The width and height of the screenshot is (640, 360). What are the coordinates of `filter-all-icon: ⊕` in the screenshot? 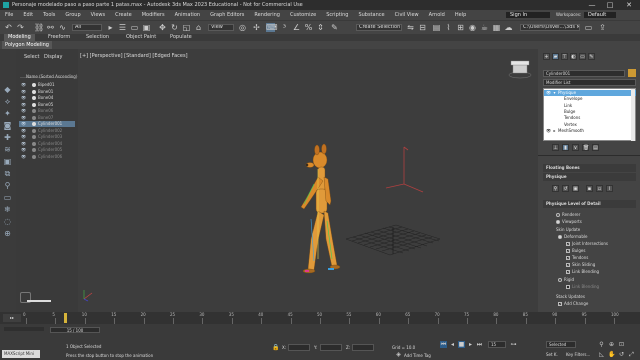 It's located at (7, 233).